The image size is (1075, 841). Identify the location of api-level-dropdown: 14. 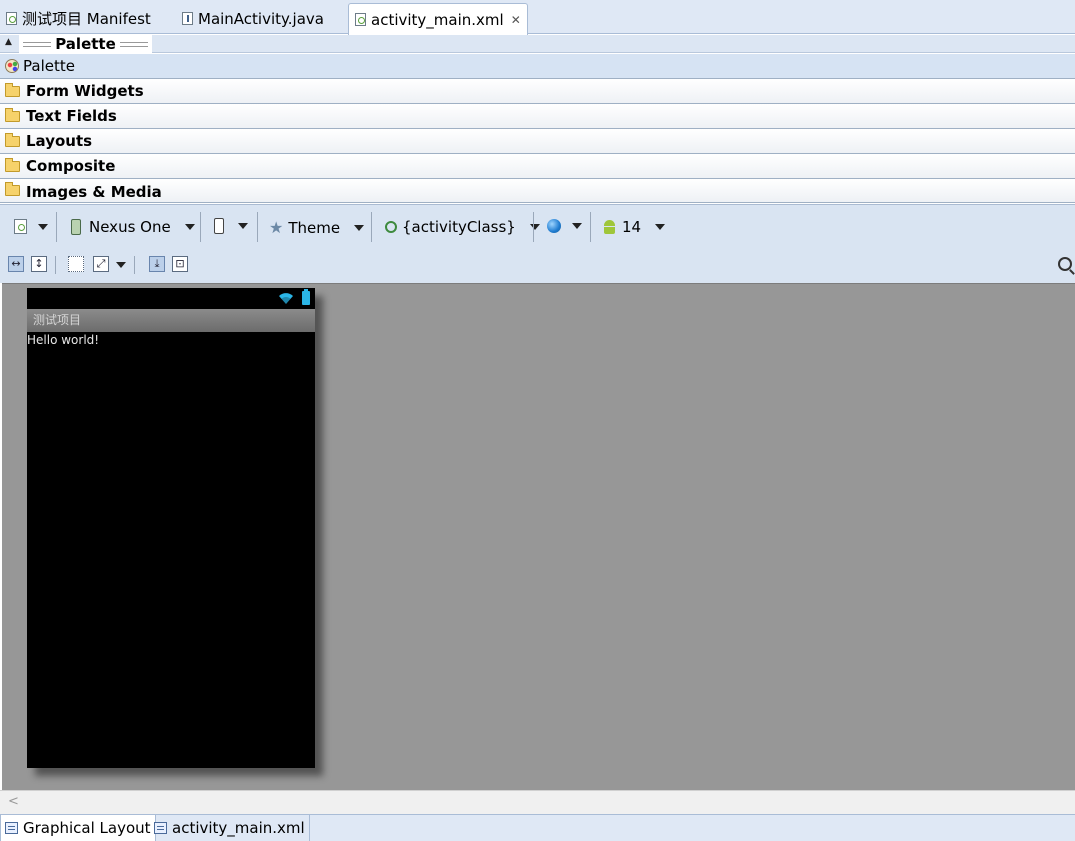
(634, 227).